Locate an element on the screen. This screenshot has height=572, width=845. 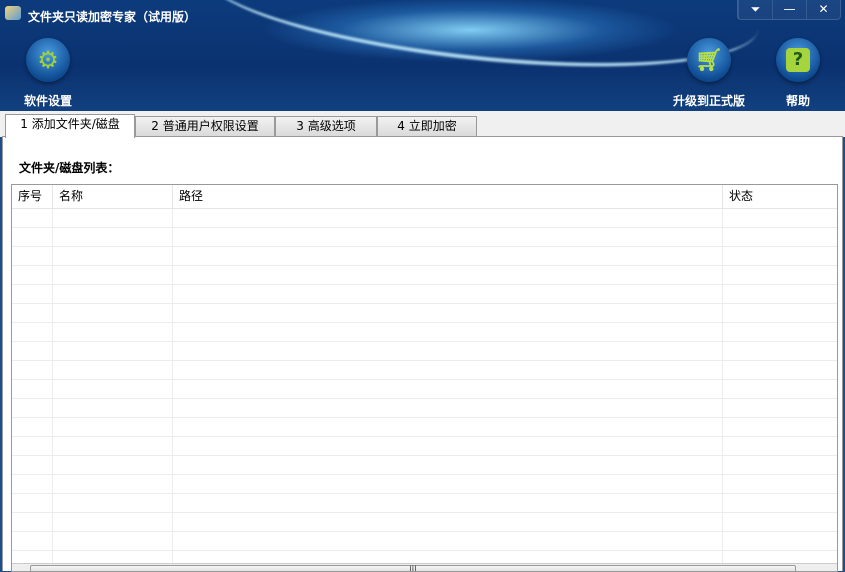
minimize-button: — is located at coordinates (789, 9).